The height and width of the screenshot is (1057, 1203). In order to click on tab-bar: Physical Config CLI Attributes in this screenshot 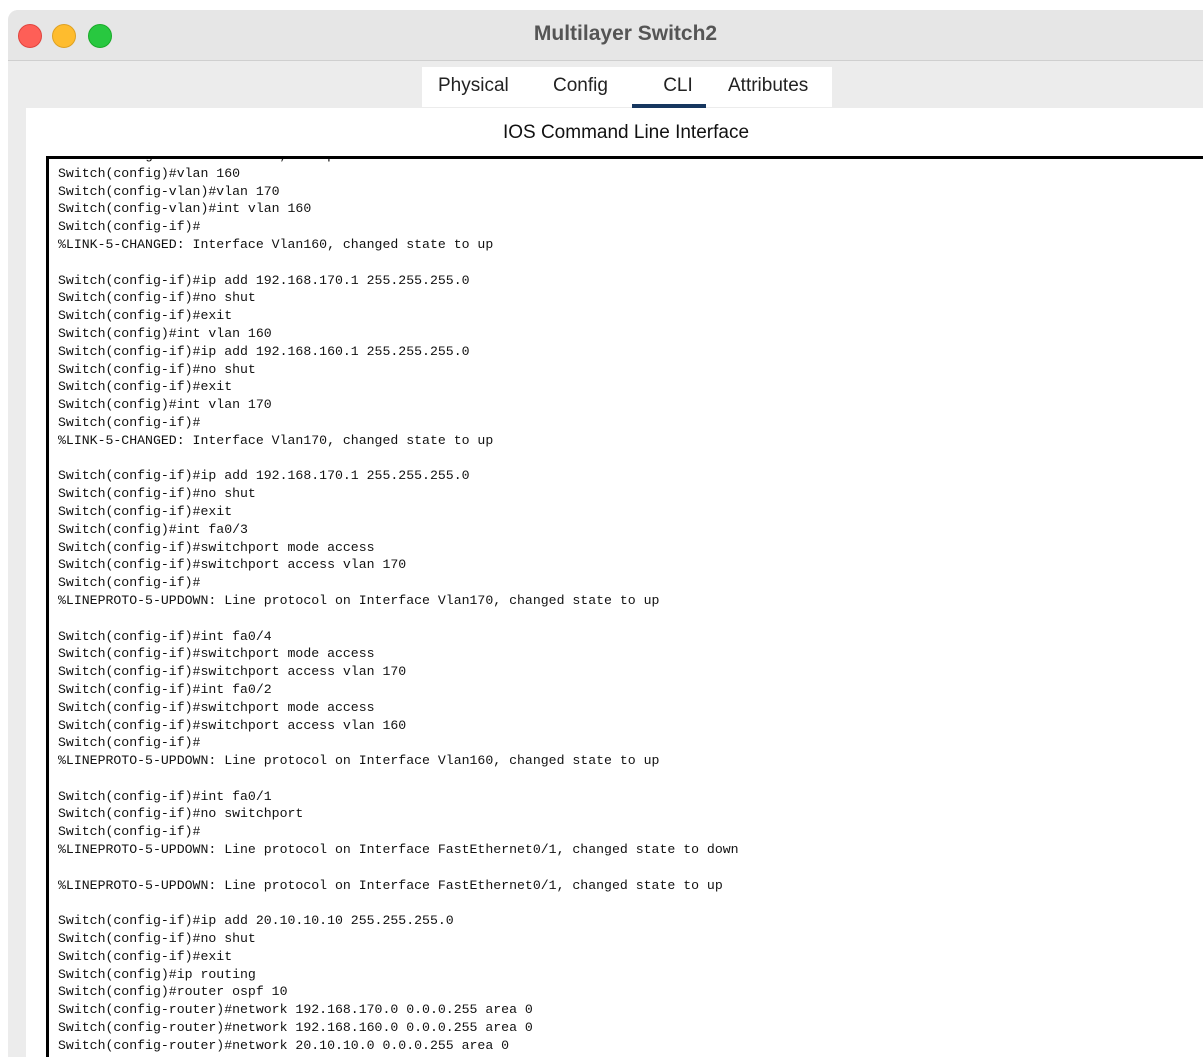, I will do `click(605, 85)`.